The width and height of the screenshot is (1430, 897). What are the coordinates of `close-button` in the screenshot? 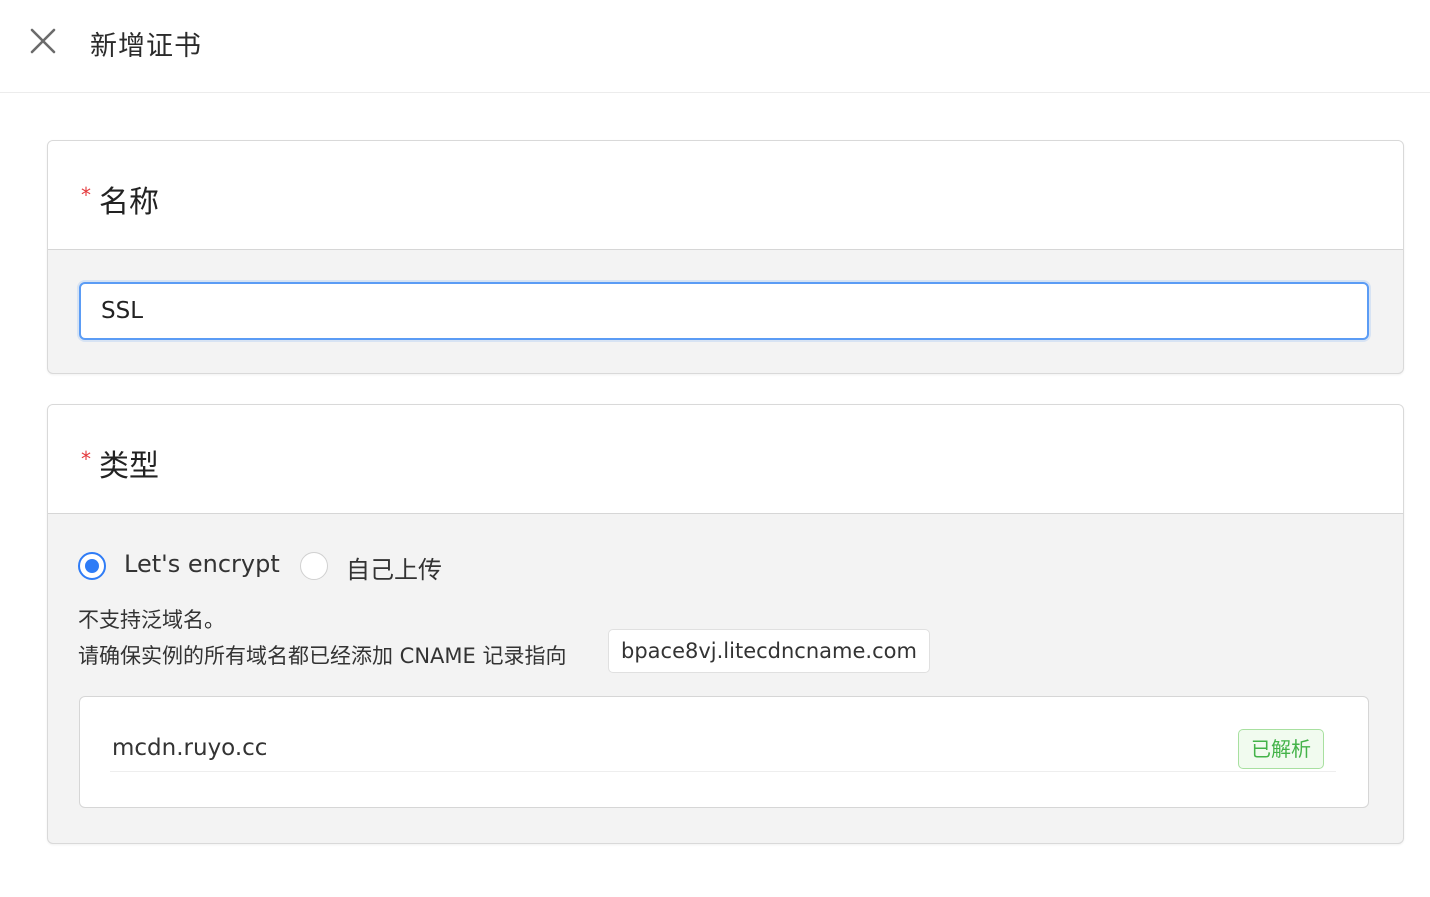 It's located at (43, 41).